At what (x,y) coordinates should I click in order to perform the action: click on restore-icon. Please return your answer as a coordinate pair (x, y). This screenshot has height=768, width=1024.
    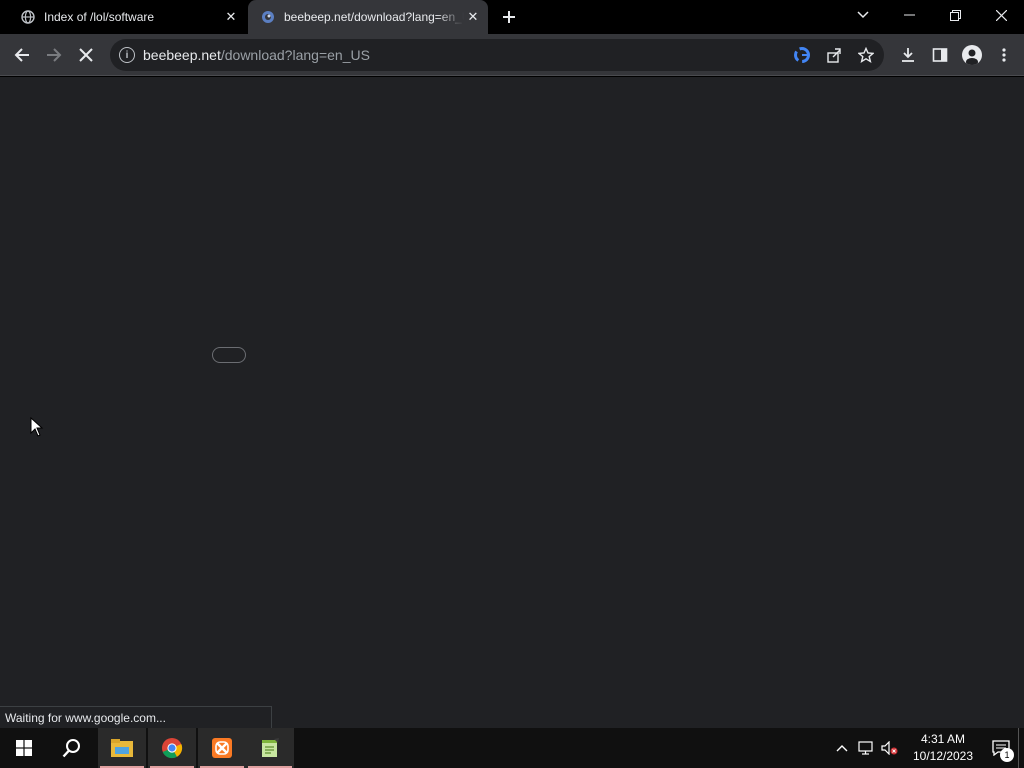
    Looking at the image, I should click on (955, 15).